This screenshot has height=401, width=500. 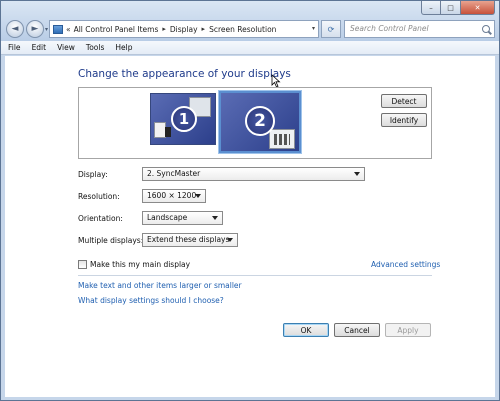 What do you see at coordinates (39, 47) in the screenshot?
I see `menu-edit: Edit` at bounding box center [39, 47].